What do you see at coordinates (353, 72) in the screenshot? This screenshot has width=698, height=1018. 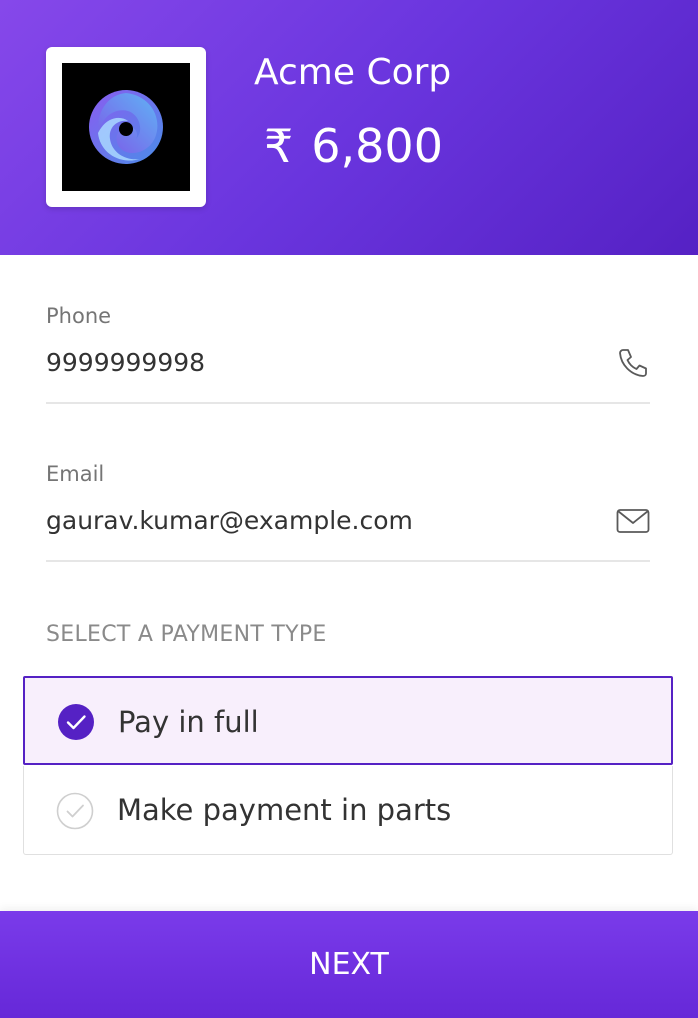 I see `merchant-name: Acme Corp` at bounding box center [353, 72].